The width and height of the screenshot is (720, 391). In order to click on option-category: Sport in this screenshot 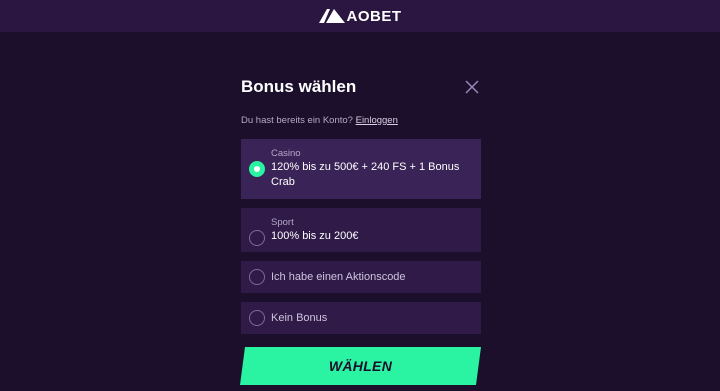, I will do `click(282, 222)`.